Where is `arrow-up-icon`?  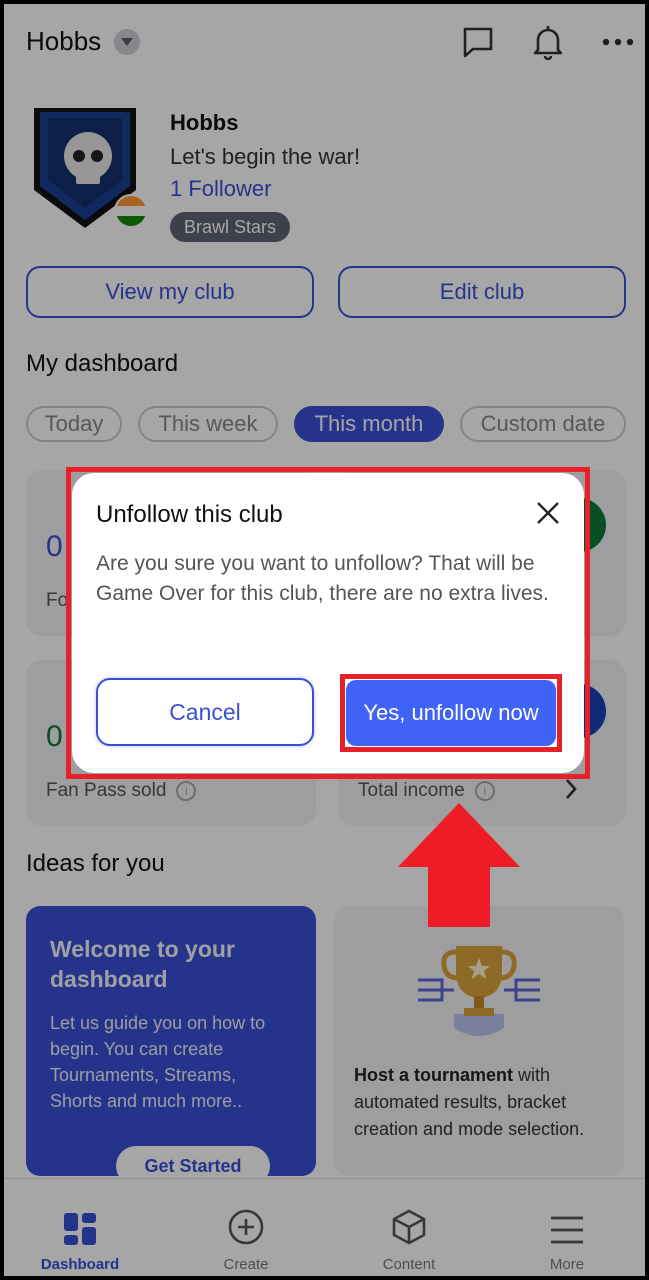
arrow-up-icon is located at coordinates (459, 865).